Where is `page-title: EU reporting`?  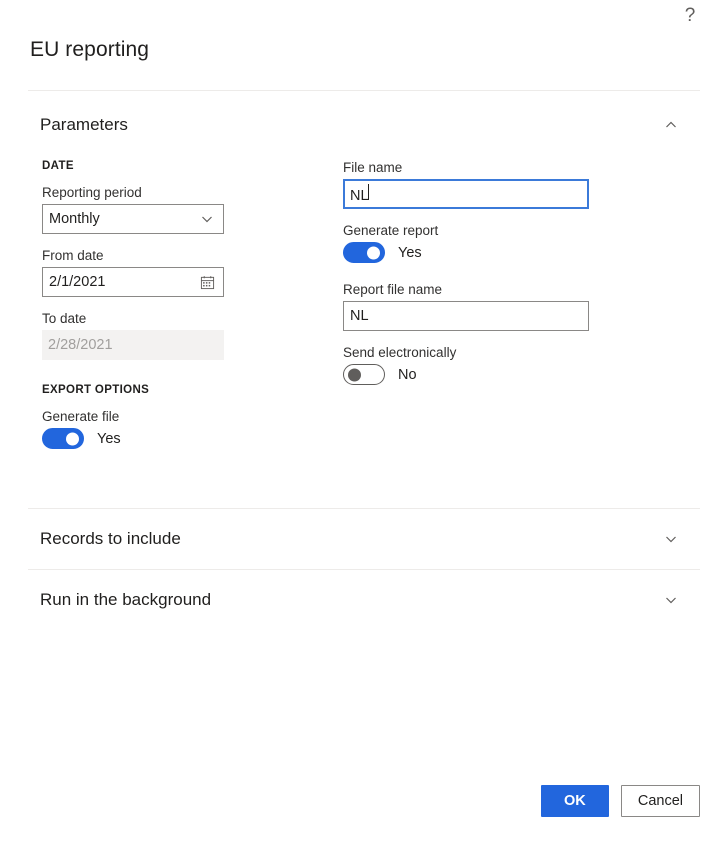 page-title: EU reporting is located at coordinates (90, 49).